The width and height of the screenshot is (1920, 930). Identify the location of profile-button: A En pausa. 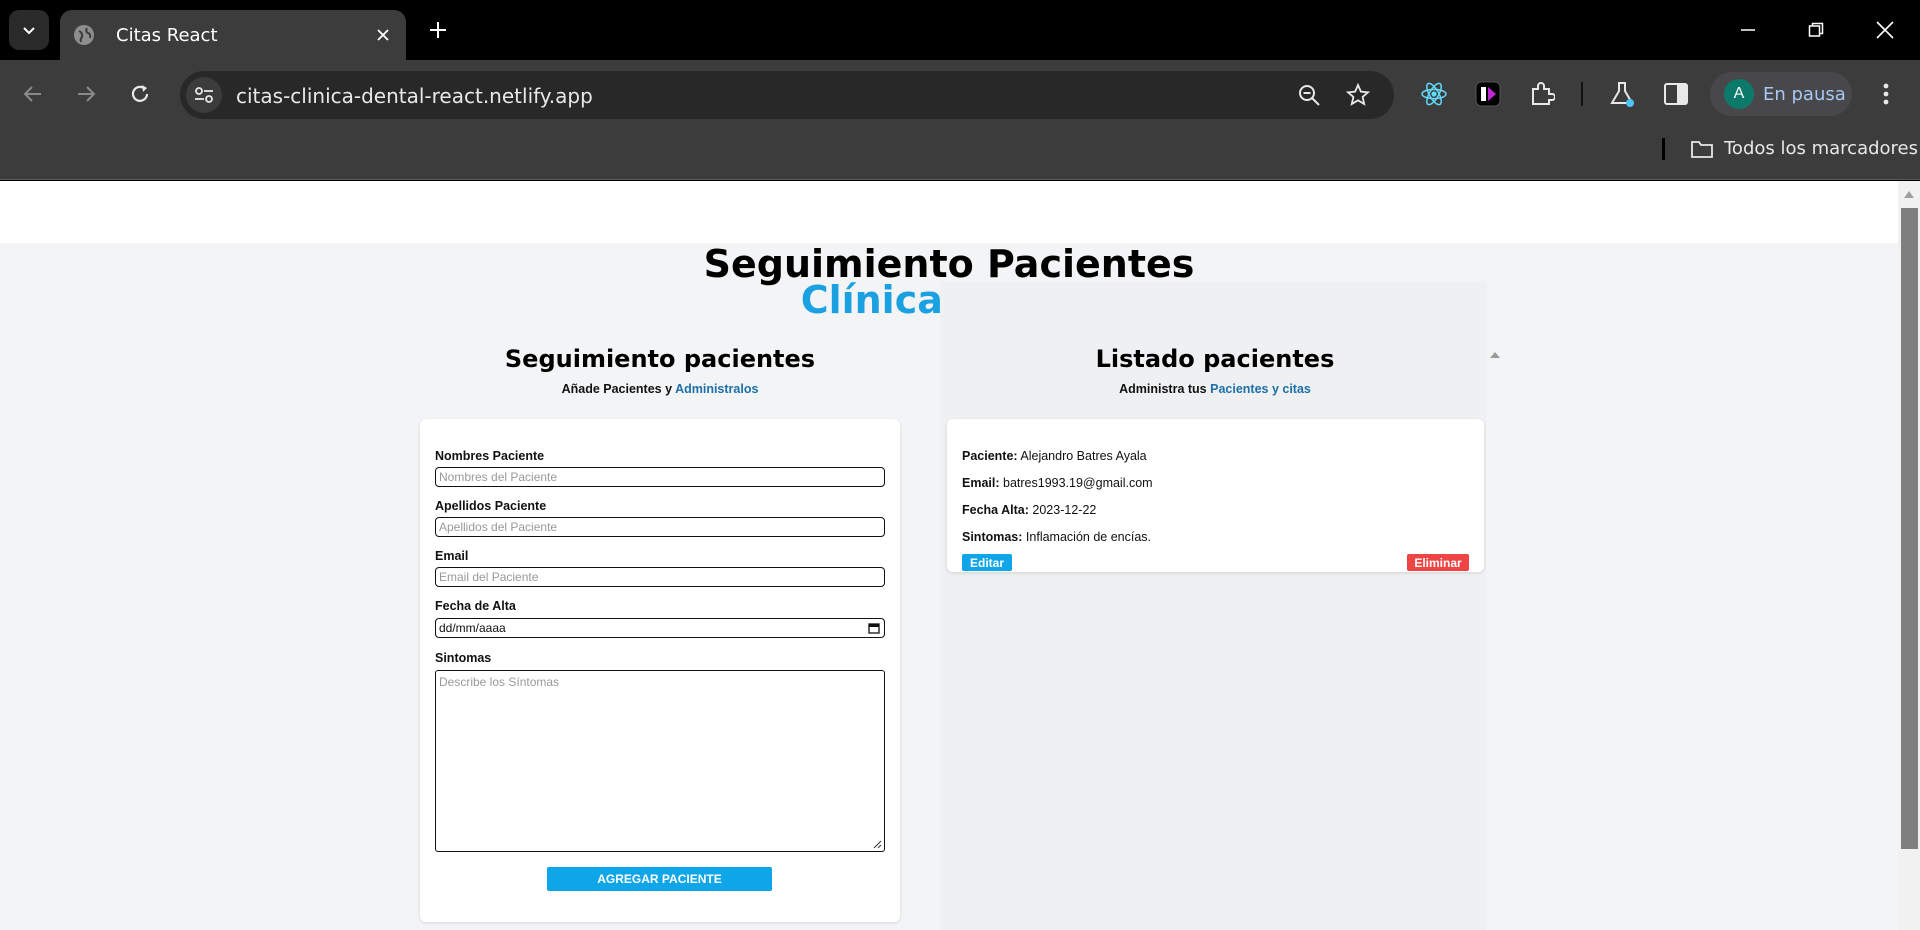
(1781, 94).